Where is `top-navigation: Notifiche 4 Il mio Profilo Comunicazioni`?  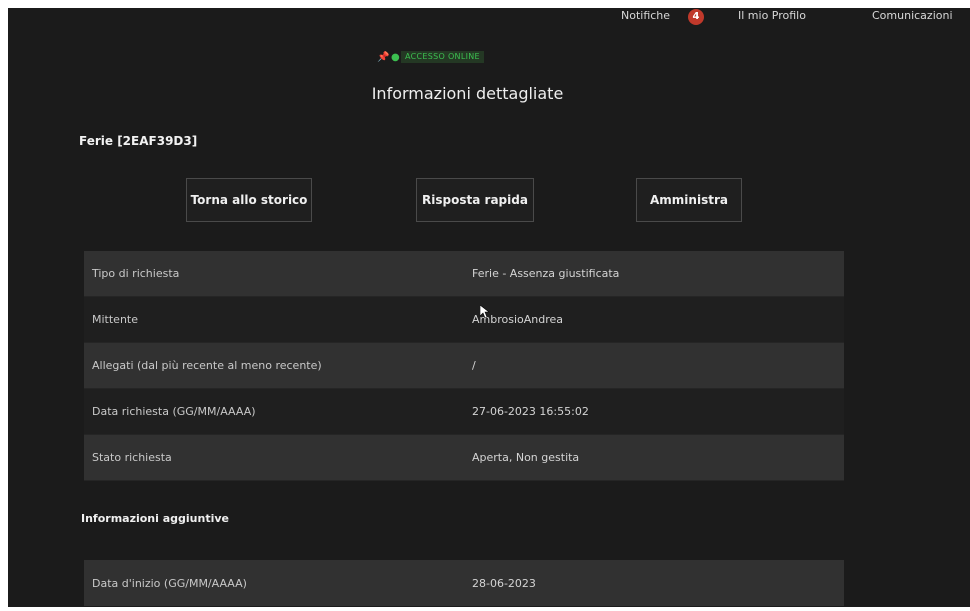
top-navigation: Notifiche 4 Il mio Profilo Comunicazioni is located at coordinates (485, 18).